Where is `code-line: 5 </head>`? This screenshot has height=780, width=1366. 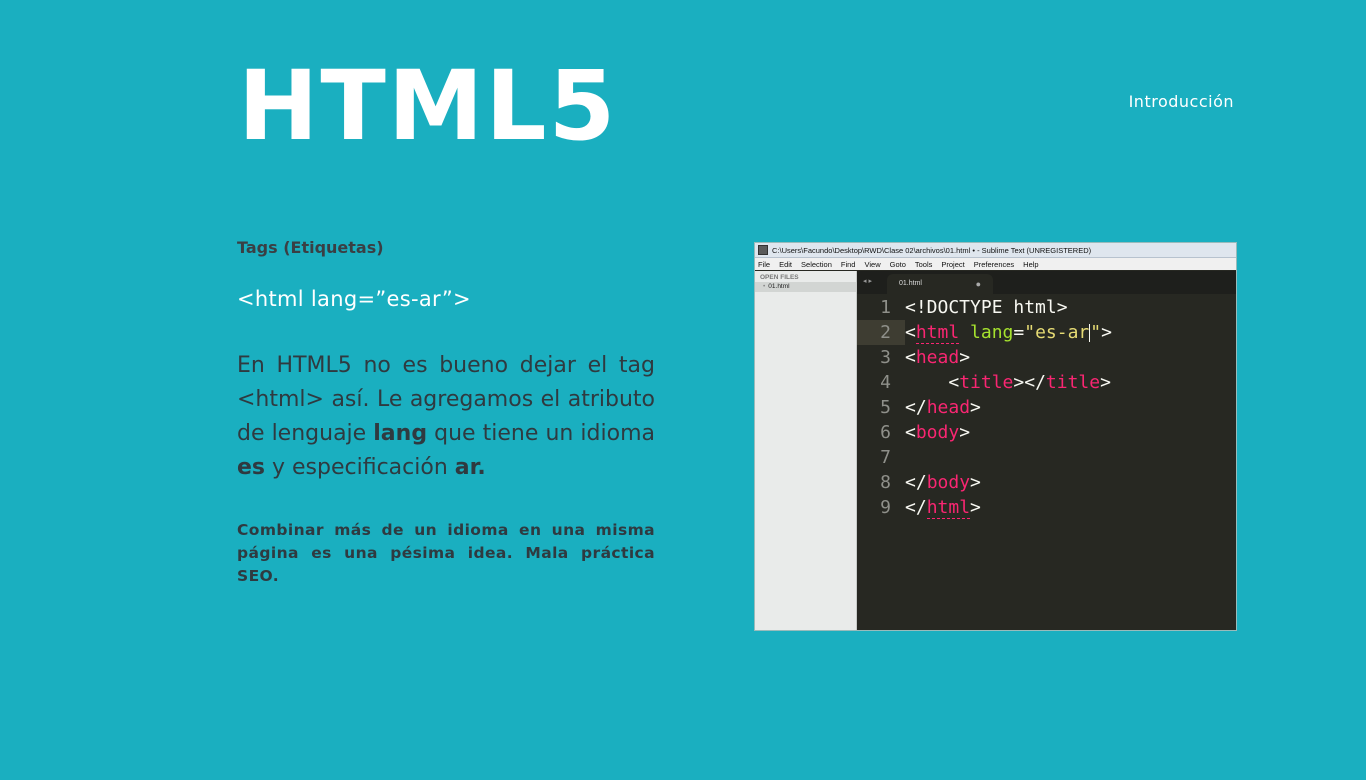 code-line: 5 </head> is located at coordinates (1046, 407).